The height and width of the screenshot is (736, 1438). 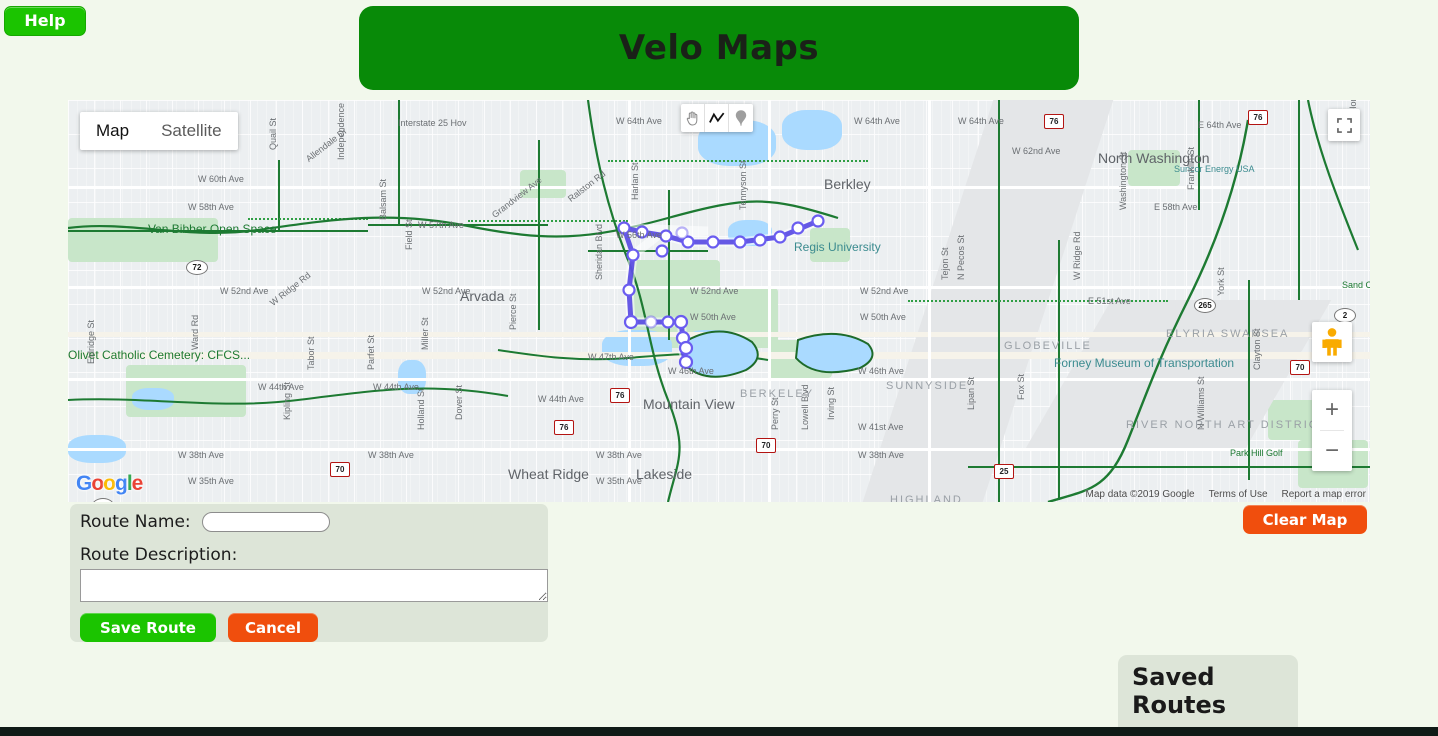 I want to click on saved-routes-panel: Saved Routes test route, so click(x=1208, y=695).